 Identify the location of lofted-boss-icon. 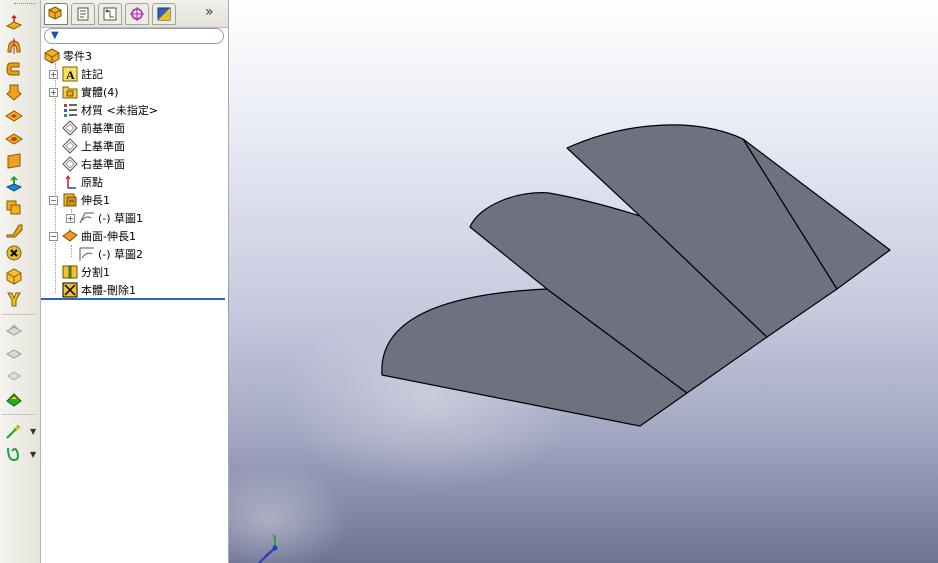
(14, 92).